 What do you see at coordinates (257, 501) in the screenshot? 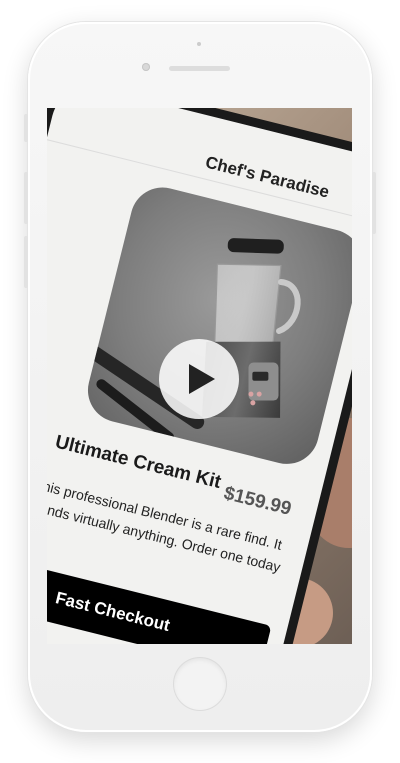
I see `product-price: $159.99` at bounding box center [257, 501].